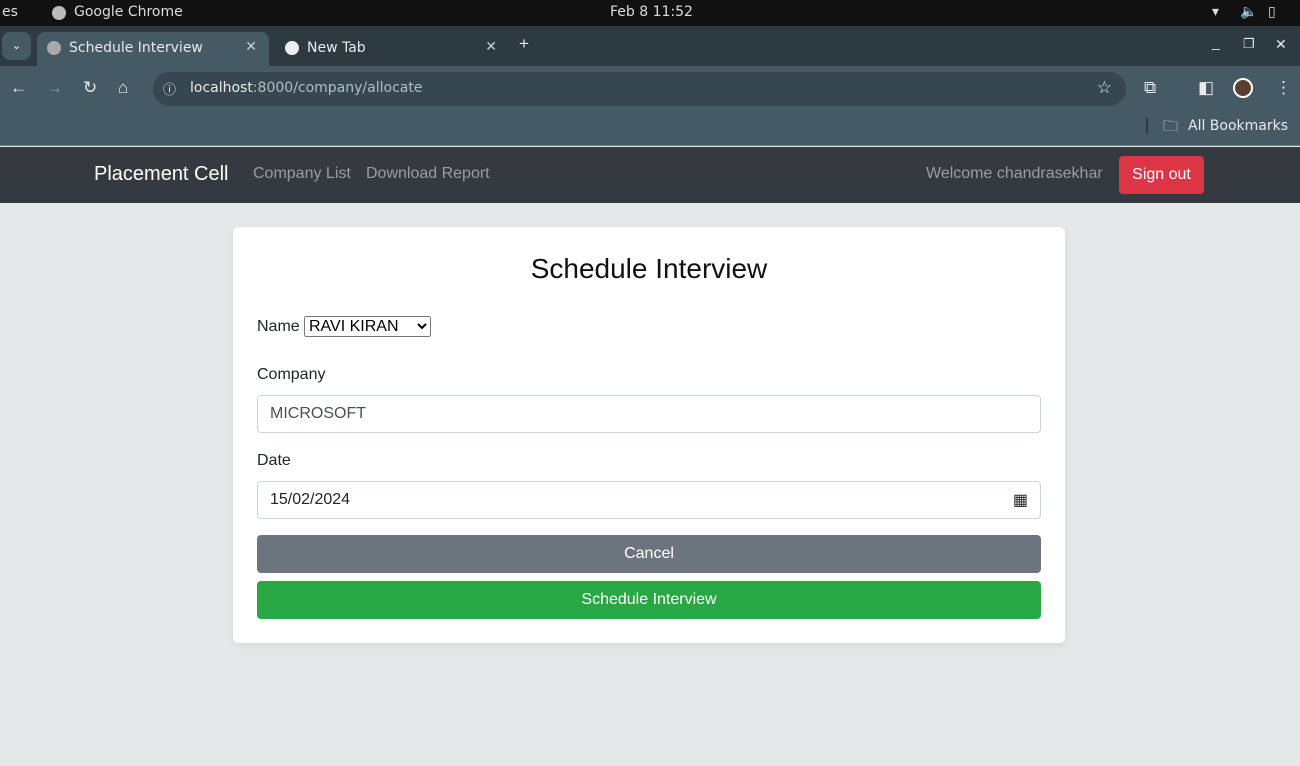 This screenshot has height=766, width=1300. What do you see at coordinates (639, 89) in the screenshot?
I see `address-bar: ⓘ localhost:8000/company/allocate ☆` at bounding box center [639, 89].